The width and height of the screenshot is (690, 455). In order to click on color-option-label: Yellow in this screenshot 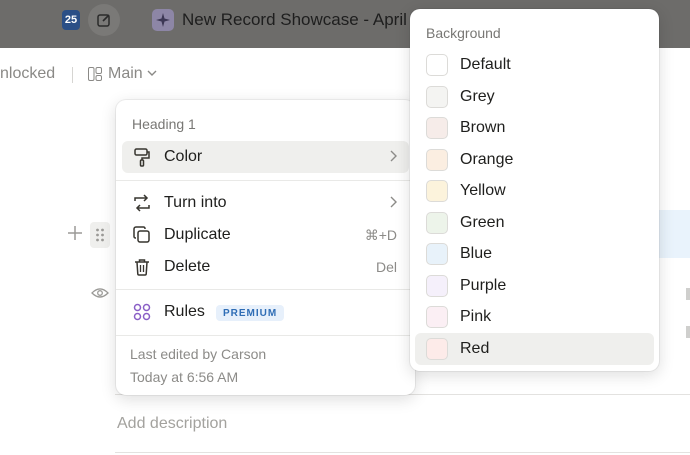, I will do `click(483, 191)`.